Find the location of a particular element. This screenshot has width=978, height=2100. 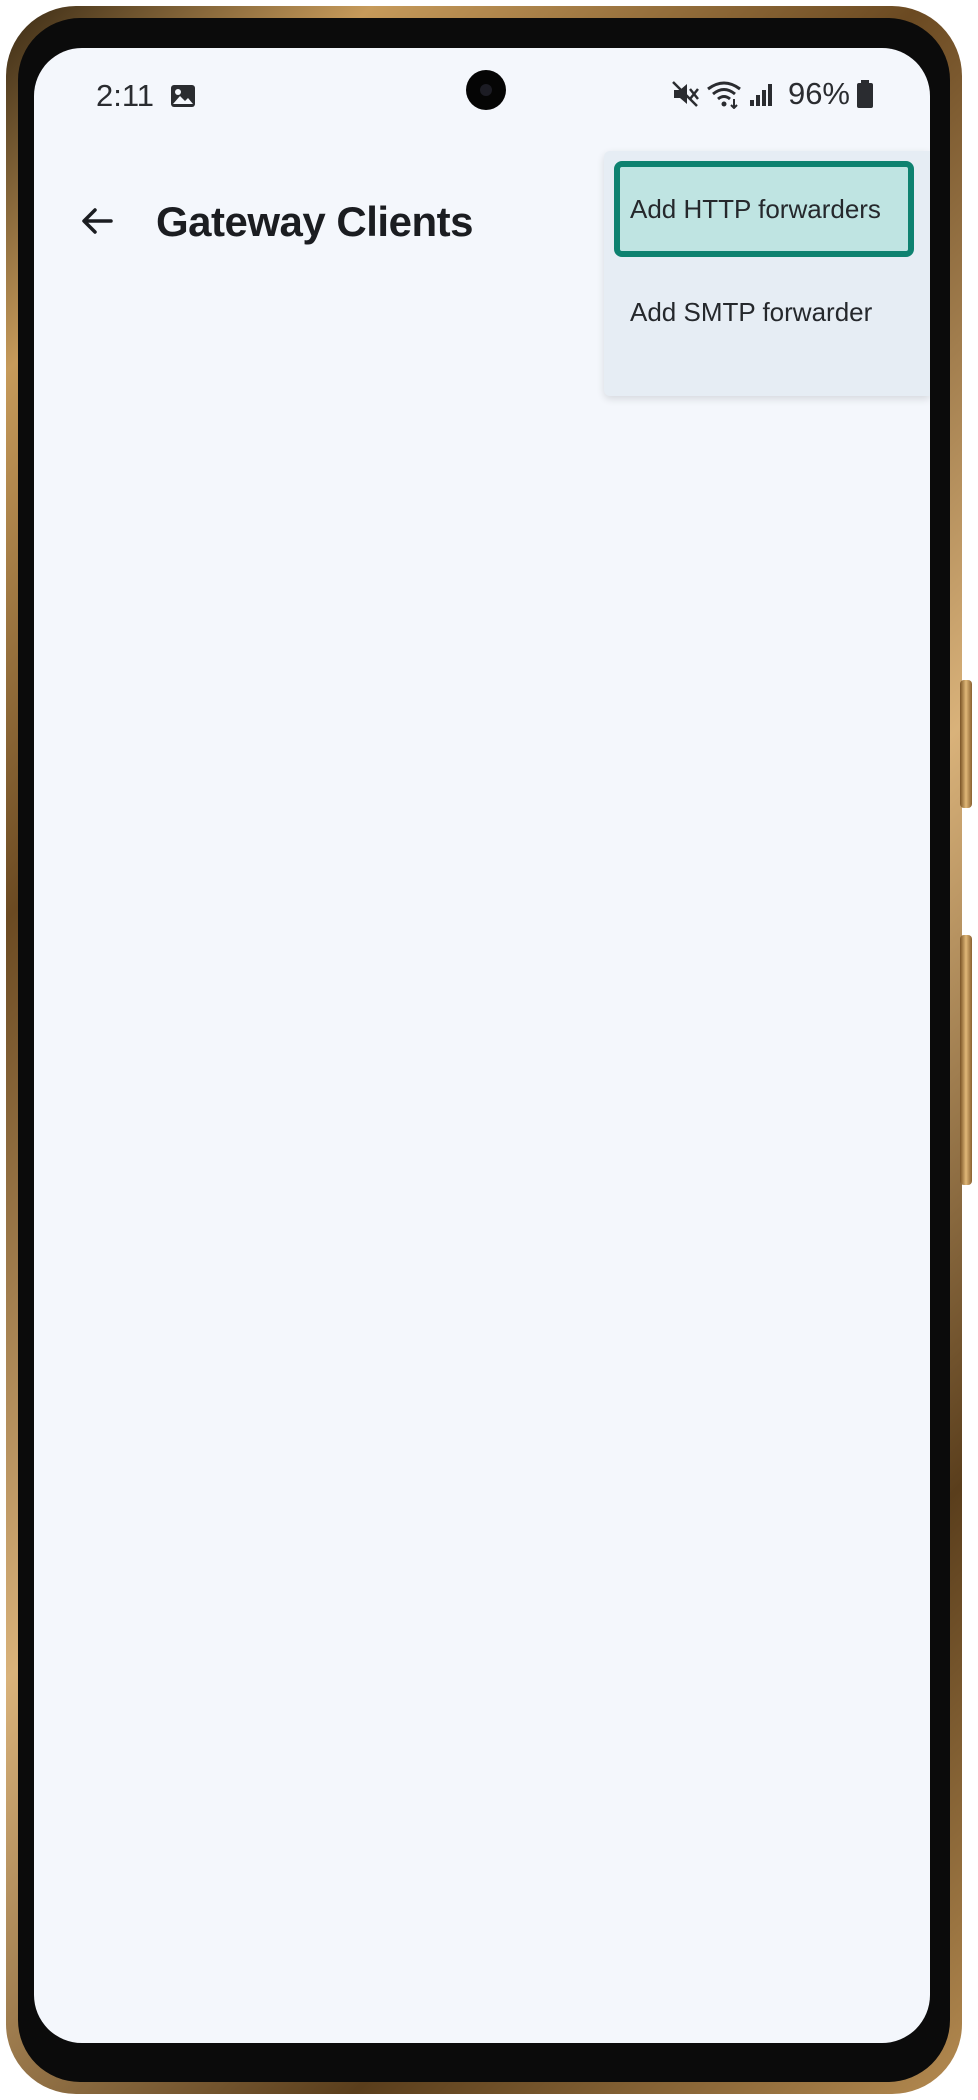

signal-icon is located at coordinates (762, 94).